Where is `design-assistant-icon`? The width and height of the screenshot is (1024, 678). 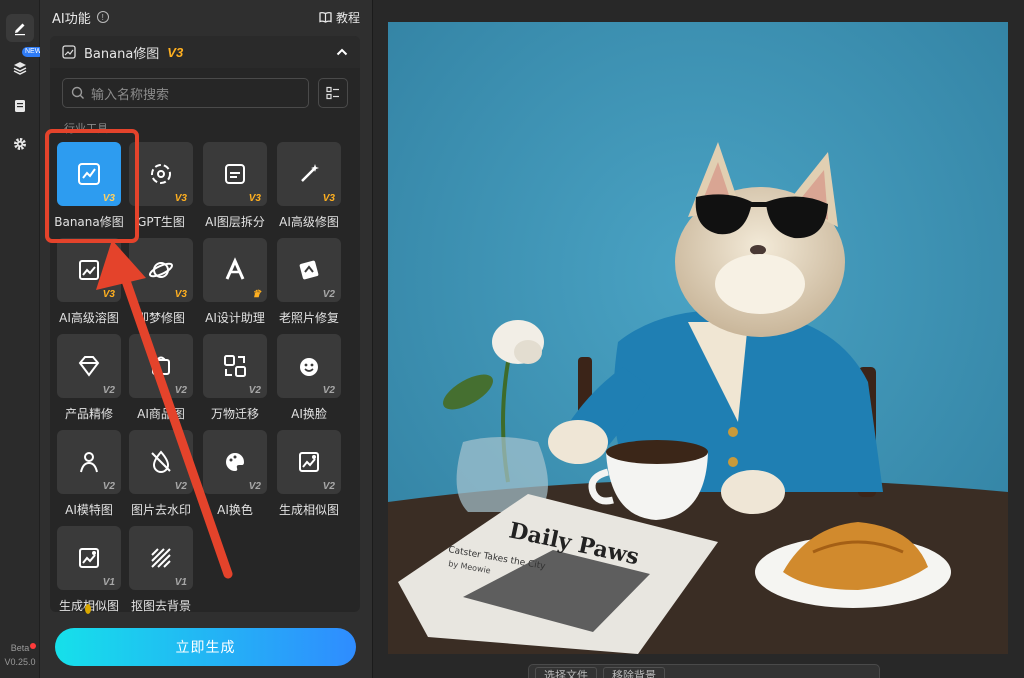 design-assistant-icon is located at coordinates (235, 268).